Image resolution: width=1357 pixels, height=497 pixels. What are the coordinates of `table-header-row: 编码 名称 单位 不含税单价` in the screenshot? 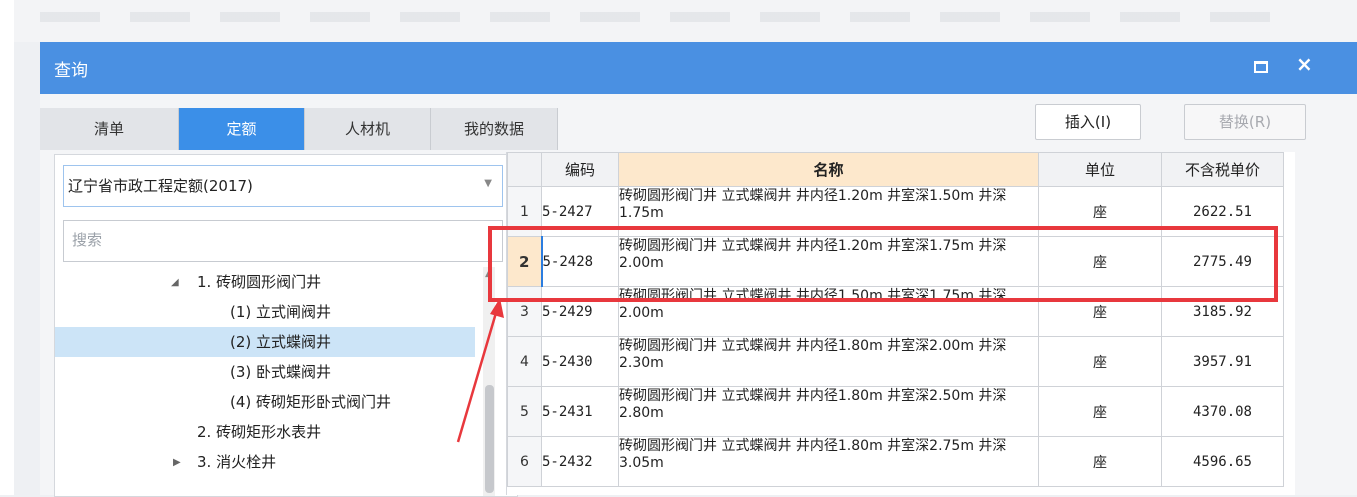 It's located at (895, 169).